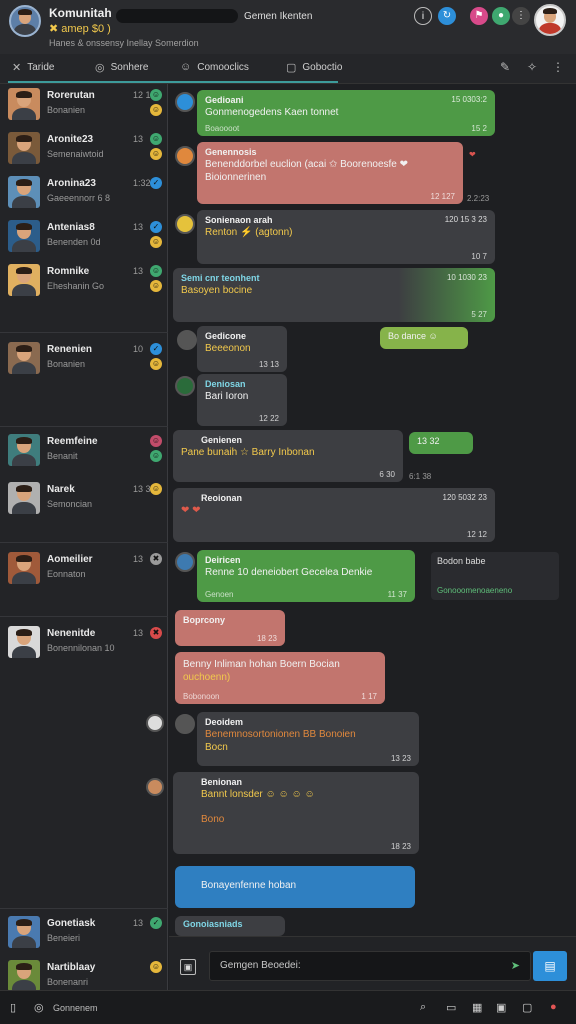 The image size is (576, 1024). Describe the element at coordinates (214, 67) in the screenshot. I see `tab-comooclics: ☺ Comooclics` at that location.